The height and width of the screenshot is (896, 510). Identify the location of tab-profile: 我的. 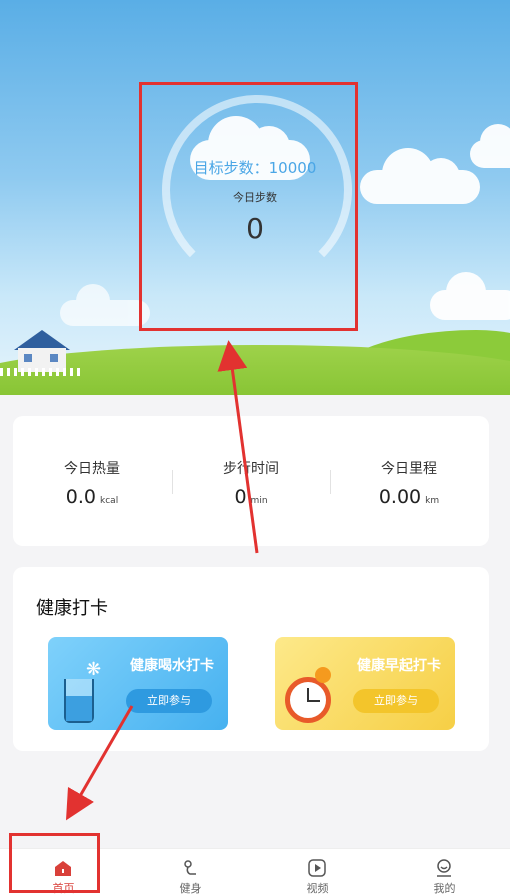
(444, 872).